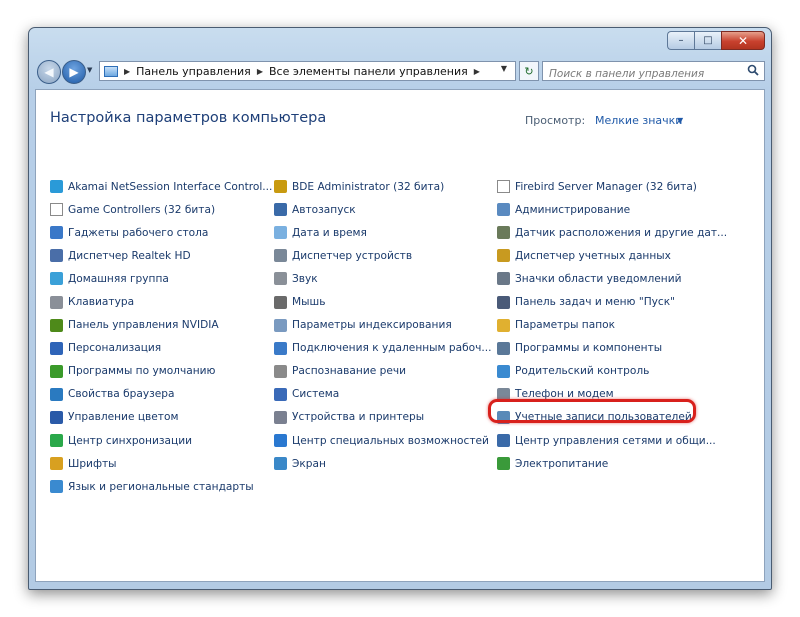 The image size is (800, 617). What do you see at coordinates (161, 463) in the screenshot?
I see `control-panel-item: Шрифты` at bounding box center [161, 463].